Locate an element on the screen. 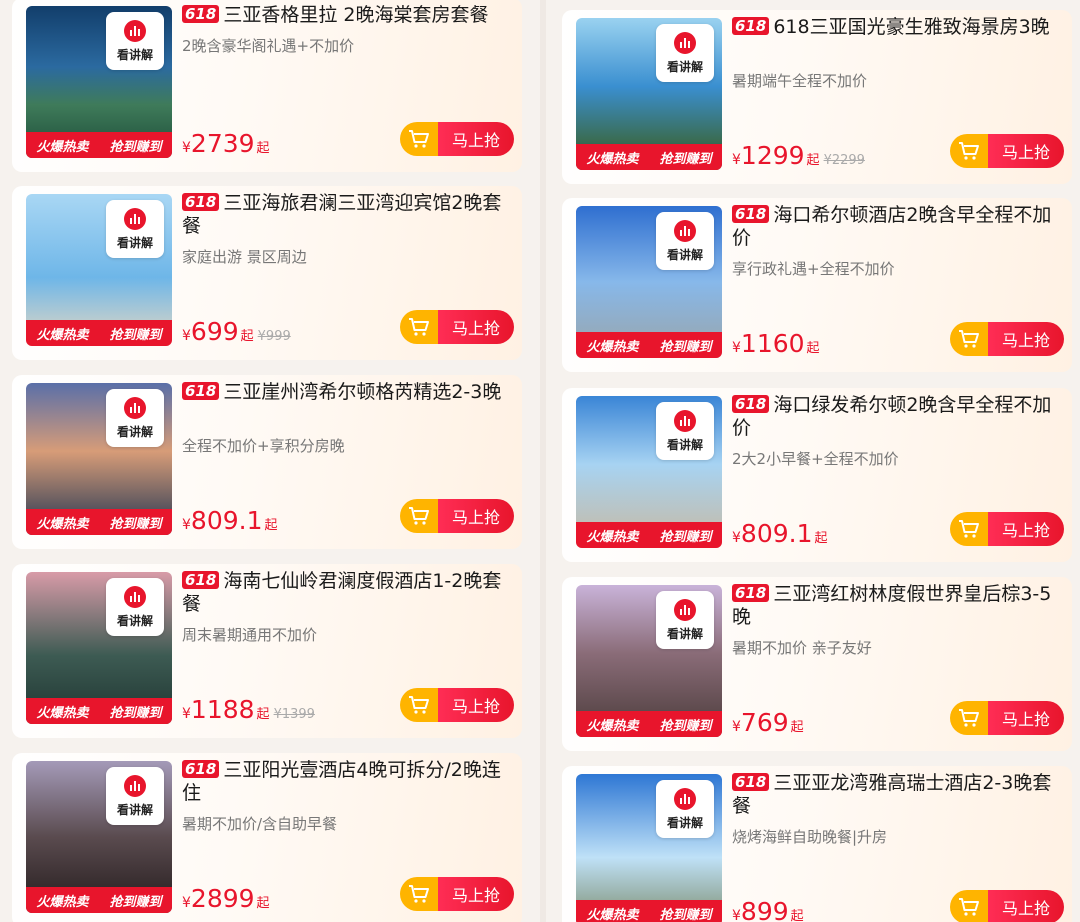 This screenshot has height=922, width=1080. price-value: 899 is located at coordinates (764, 909).